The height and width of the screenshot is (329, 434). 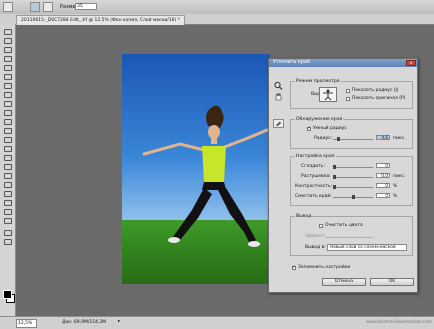 I want to click on show-radius-label: Показать радиус (J), so click(x=375, y=90).